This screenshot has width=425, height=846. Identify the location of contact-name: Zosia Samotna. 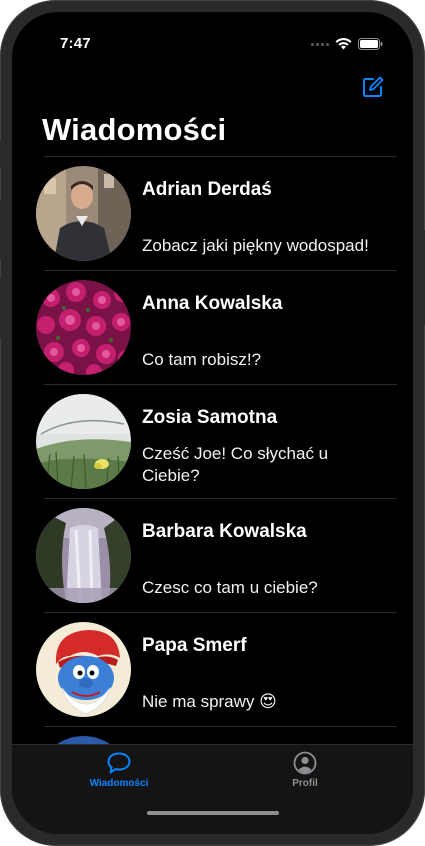
(210, 417).